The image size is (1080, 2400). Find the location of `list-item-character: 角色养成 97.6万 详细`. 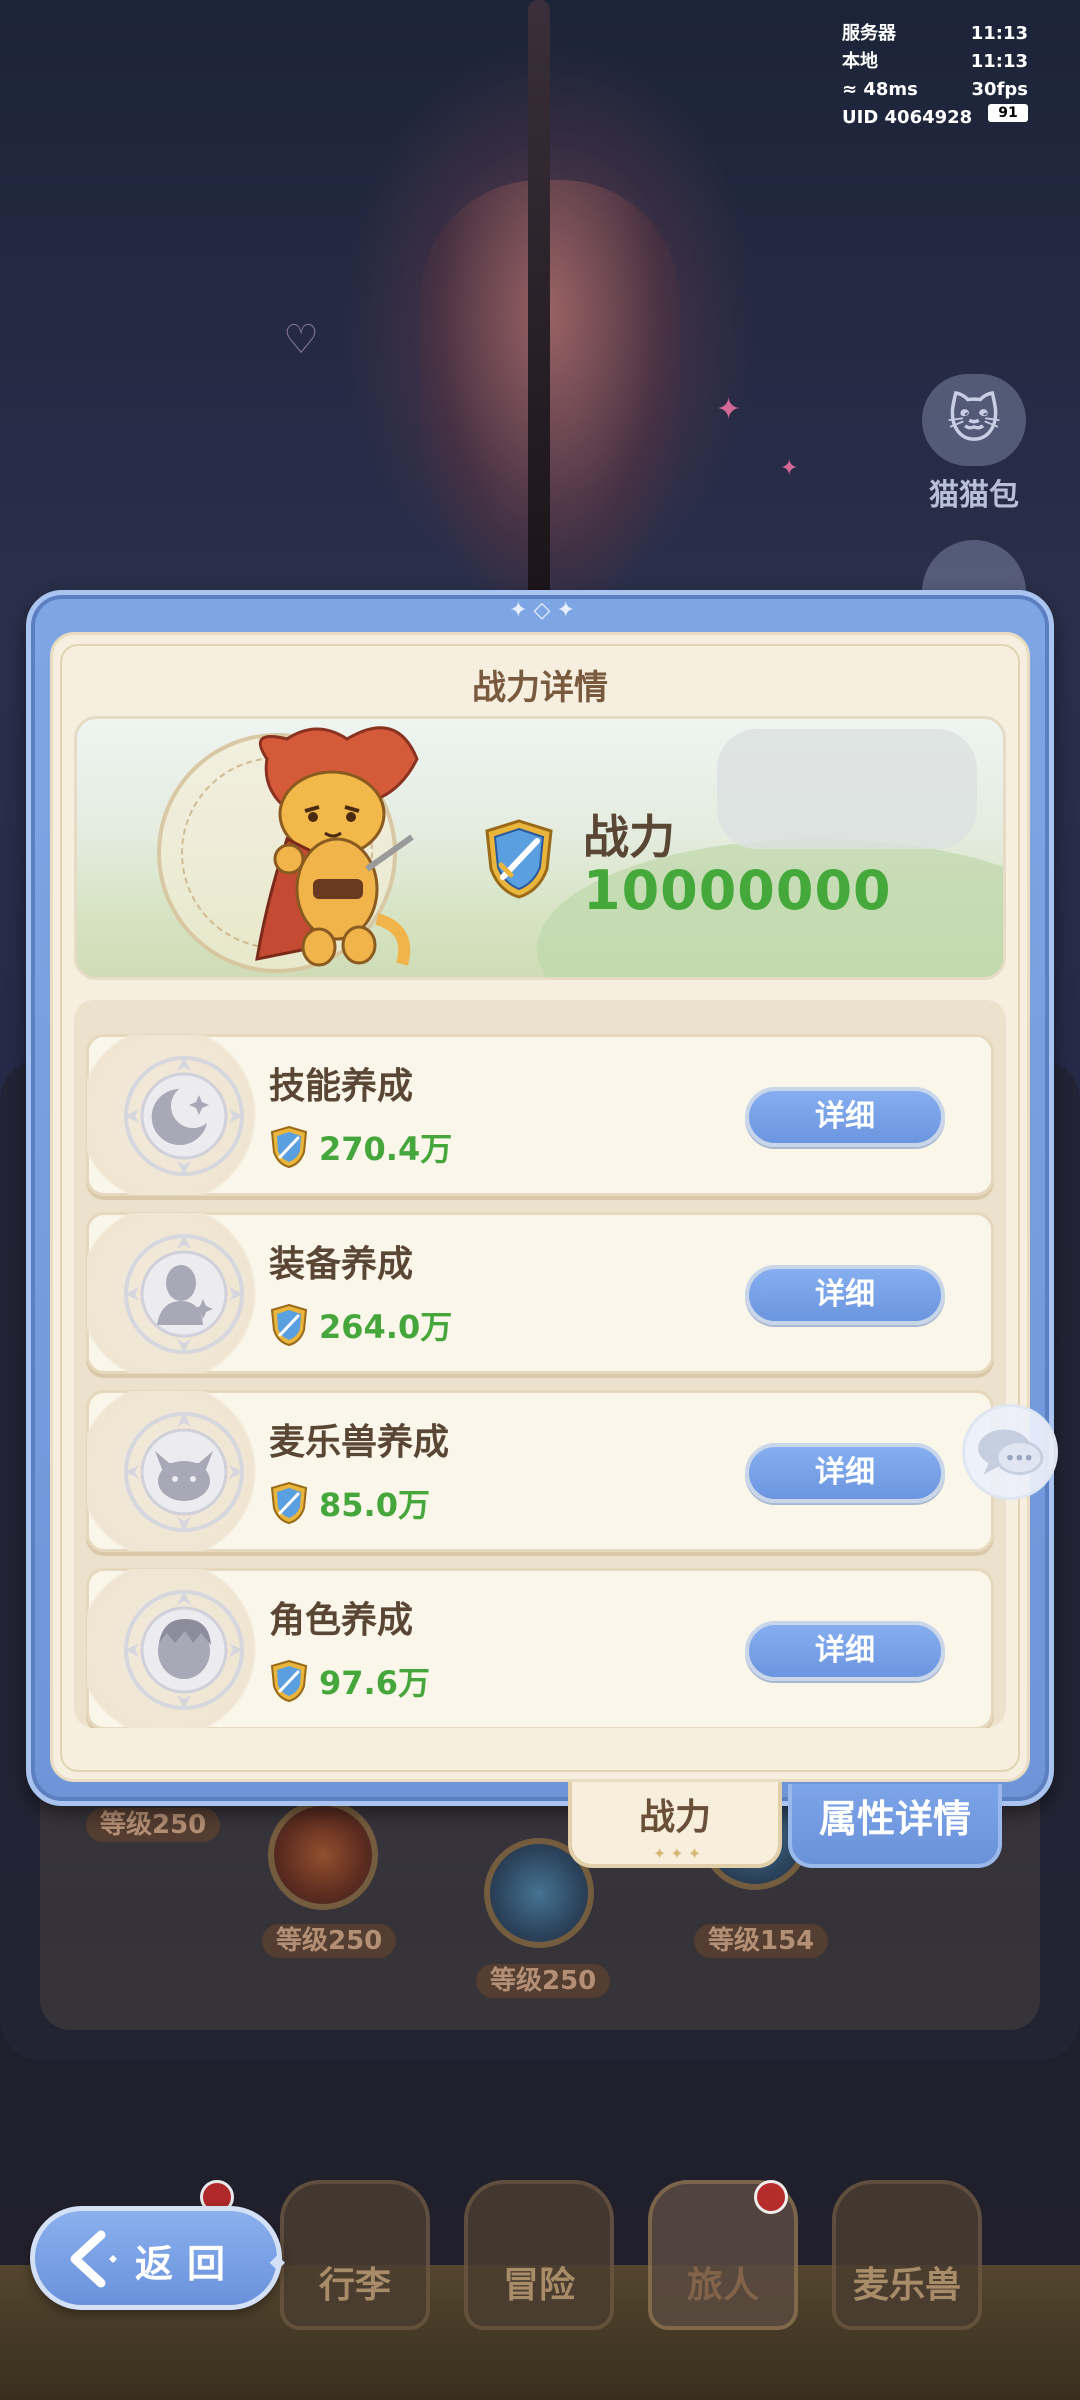

list-item-character: 角色养成 97.6万 详细 is located at coordinates (540, 1648).